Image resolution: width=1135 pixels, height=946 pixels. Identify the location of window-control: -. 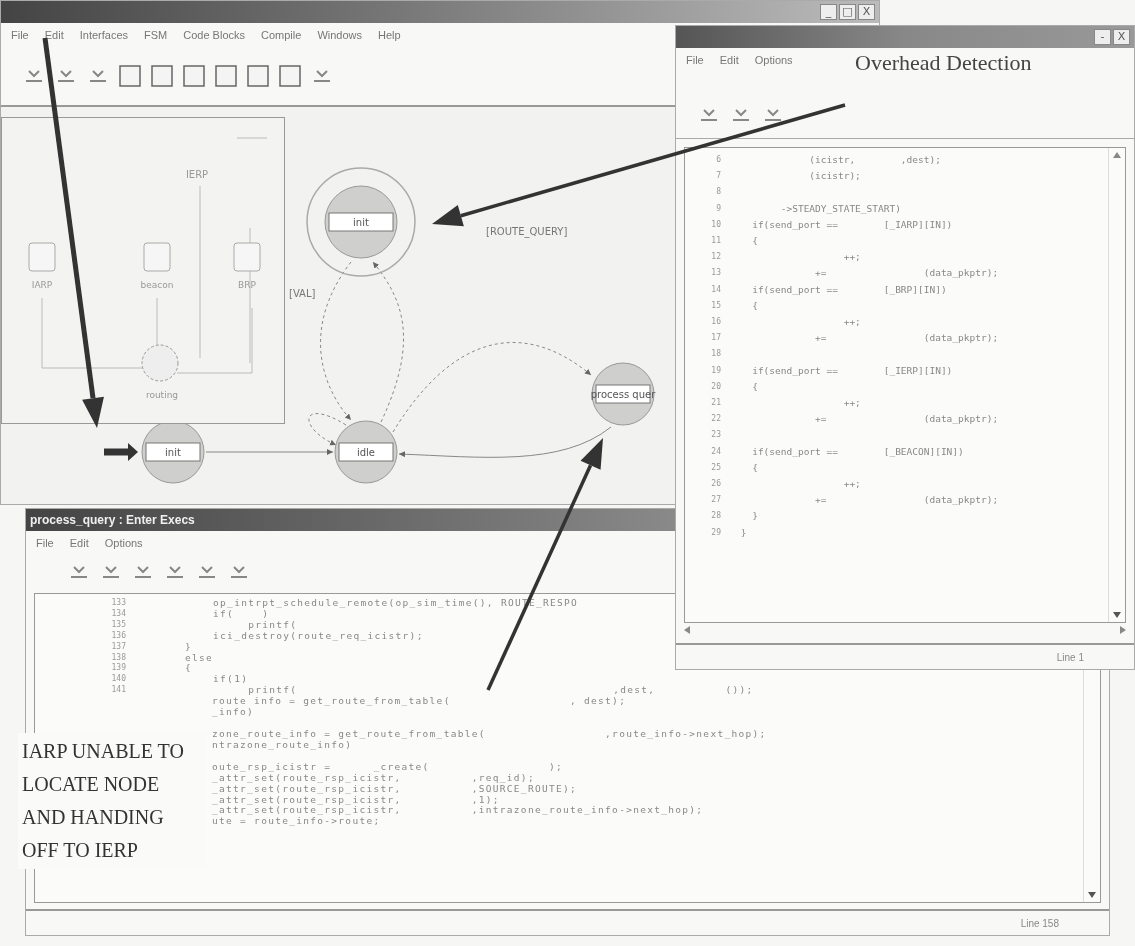
(1102, 37).